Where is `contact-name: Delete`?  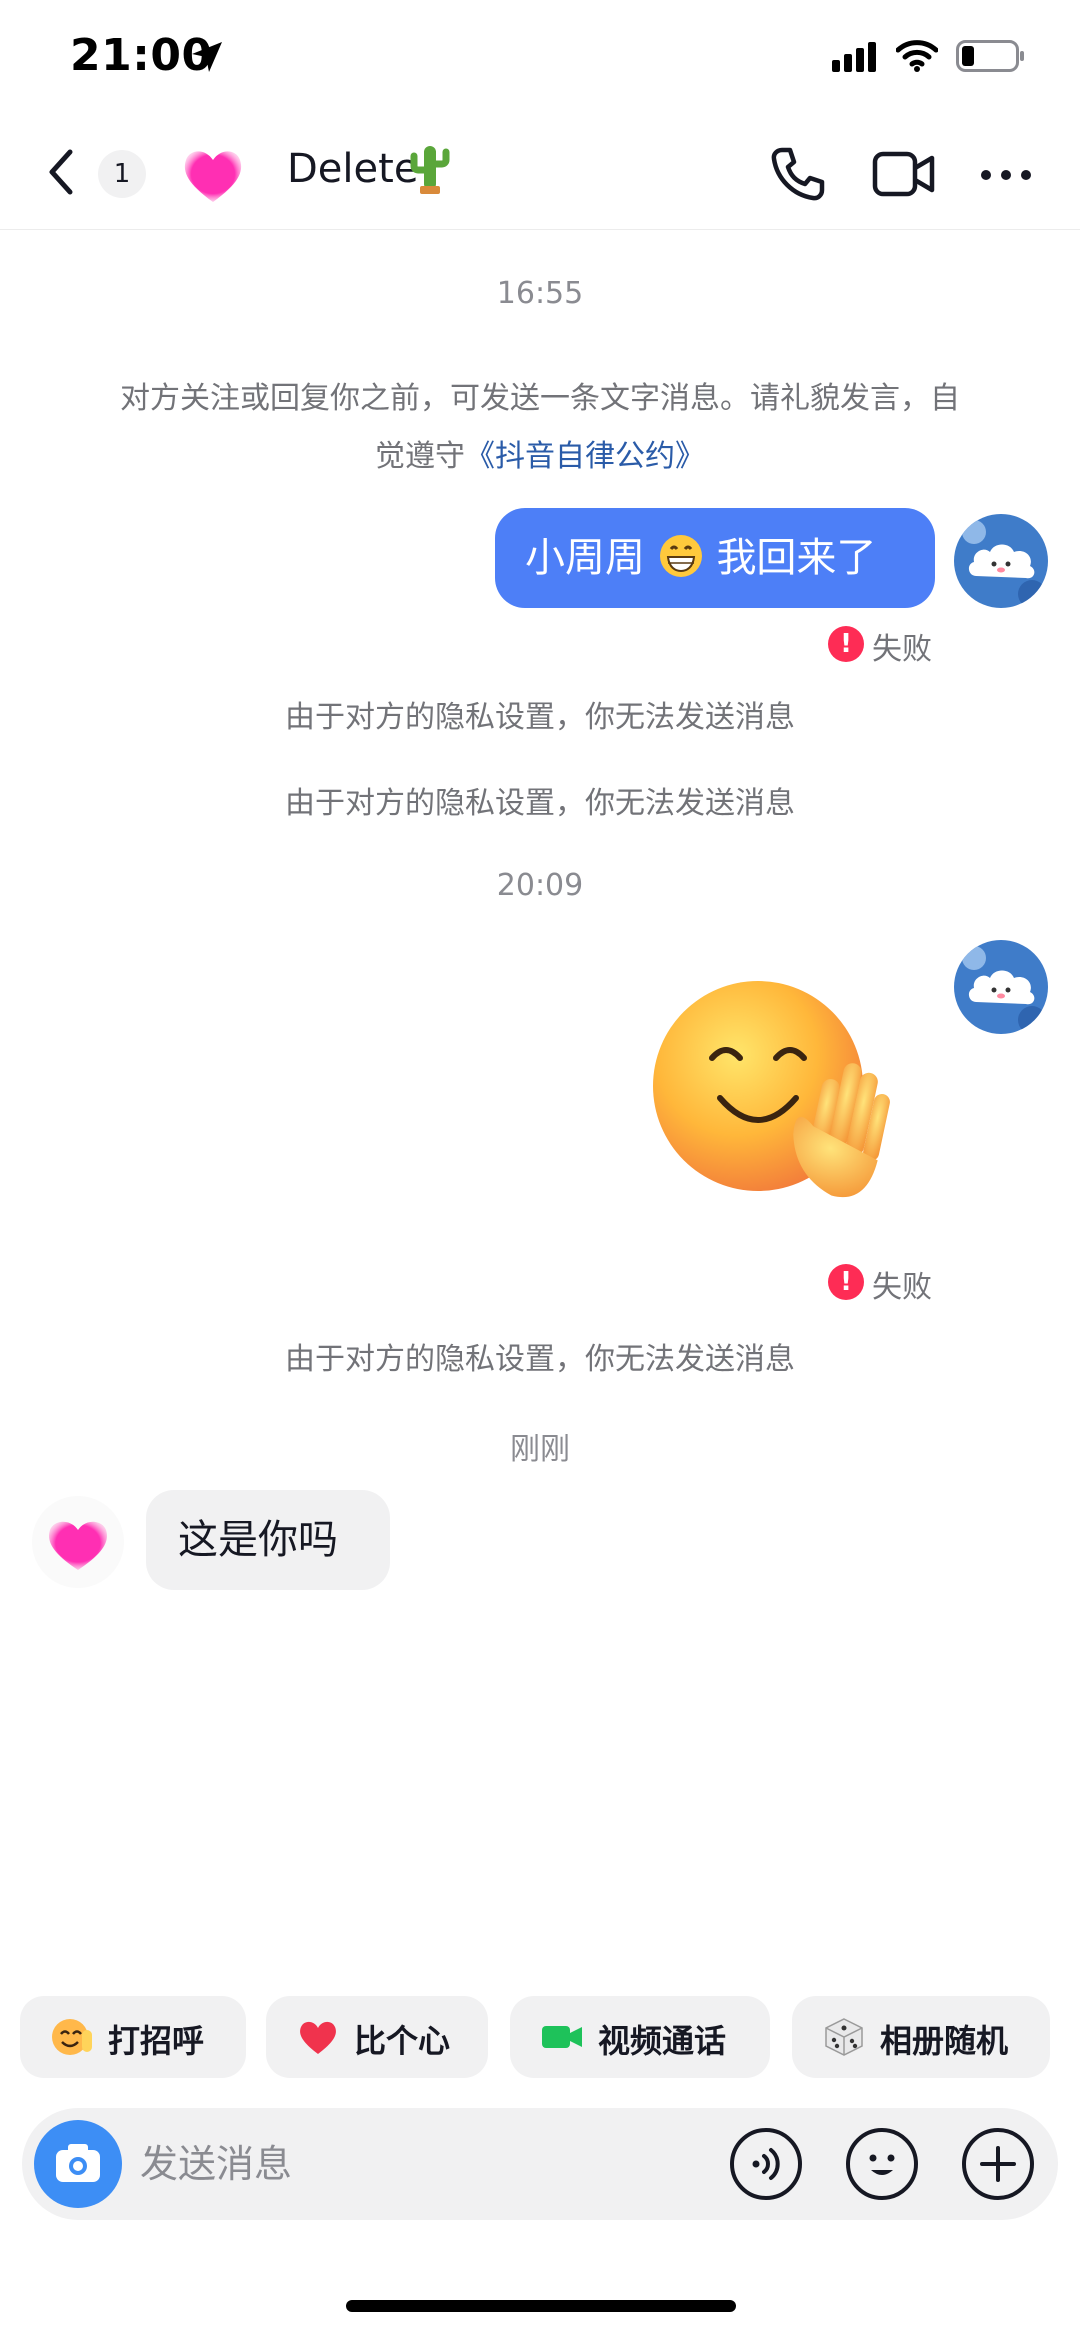
contact-name: Delete is located at coordinates (352, 169).